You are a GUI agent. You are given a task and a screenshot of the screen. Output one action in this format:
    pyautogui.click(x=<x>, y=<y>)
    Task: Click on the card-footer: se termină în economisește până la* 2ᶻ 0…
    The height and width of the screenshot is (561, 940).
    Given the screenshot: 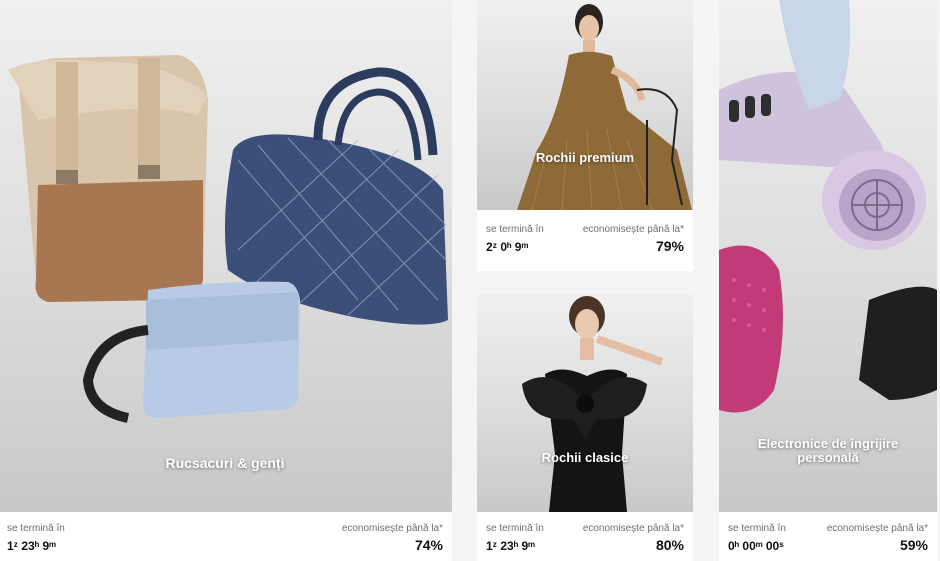 What is the action you would take?
    pyautogui.click(x=585, y=240)
    